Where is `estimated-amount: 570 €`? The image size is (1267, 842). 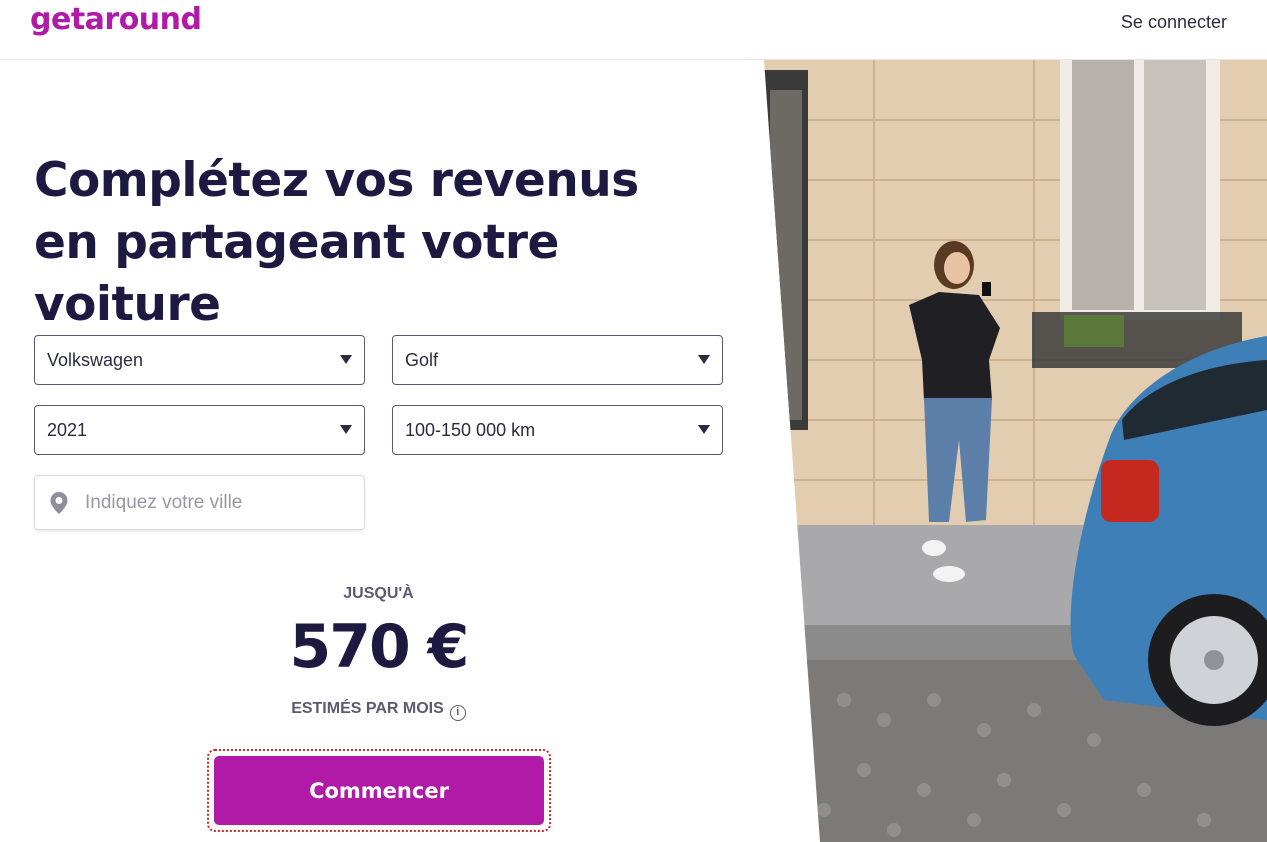
estimated-amount: 570 € is located at coordinates (379, 647).